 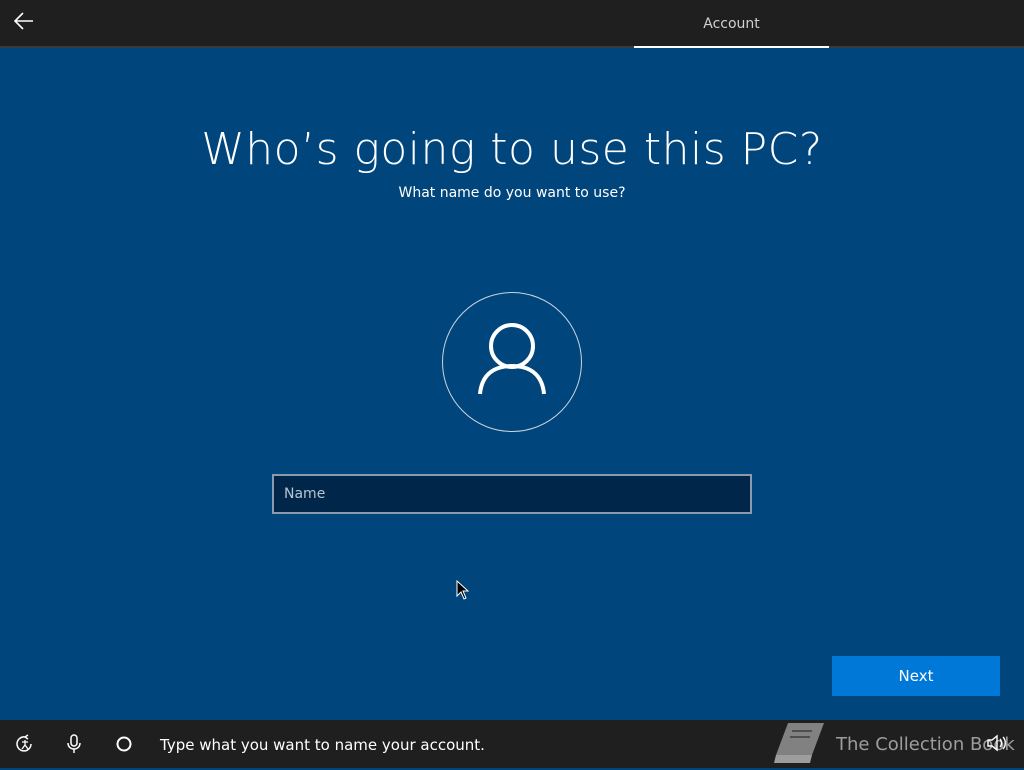 I want to click on user-icon, so click(x=512, y=362).